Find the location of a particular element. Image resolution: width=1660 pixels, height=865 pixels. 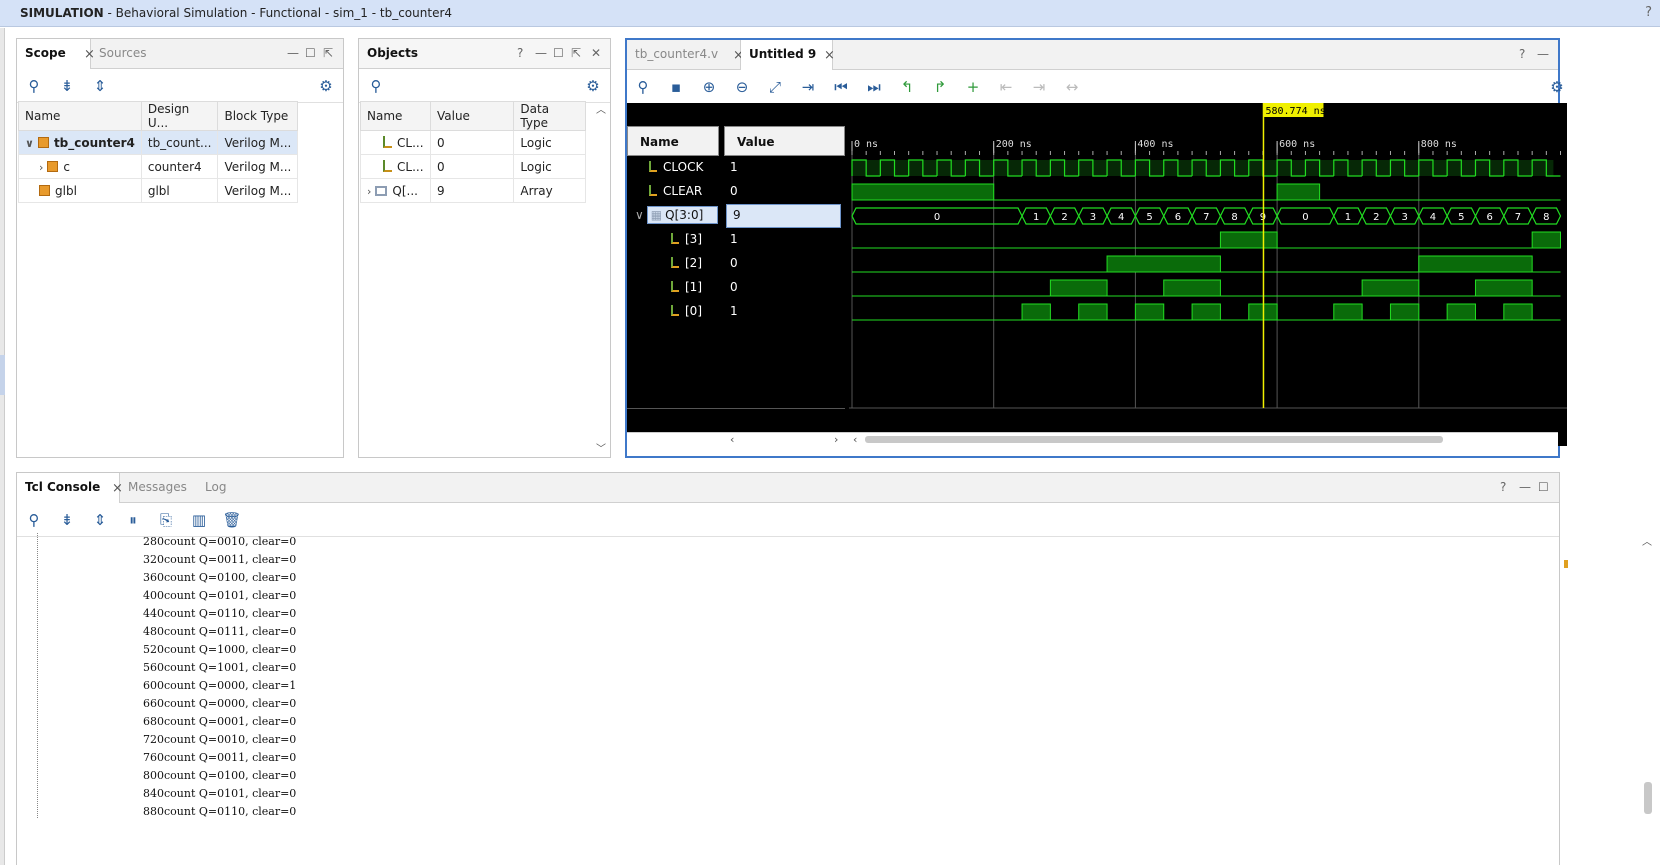

table-row: › Q[... 9 Array is located at coordinates (473, 190).